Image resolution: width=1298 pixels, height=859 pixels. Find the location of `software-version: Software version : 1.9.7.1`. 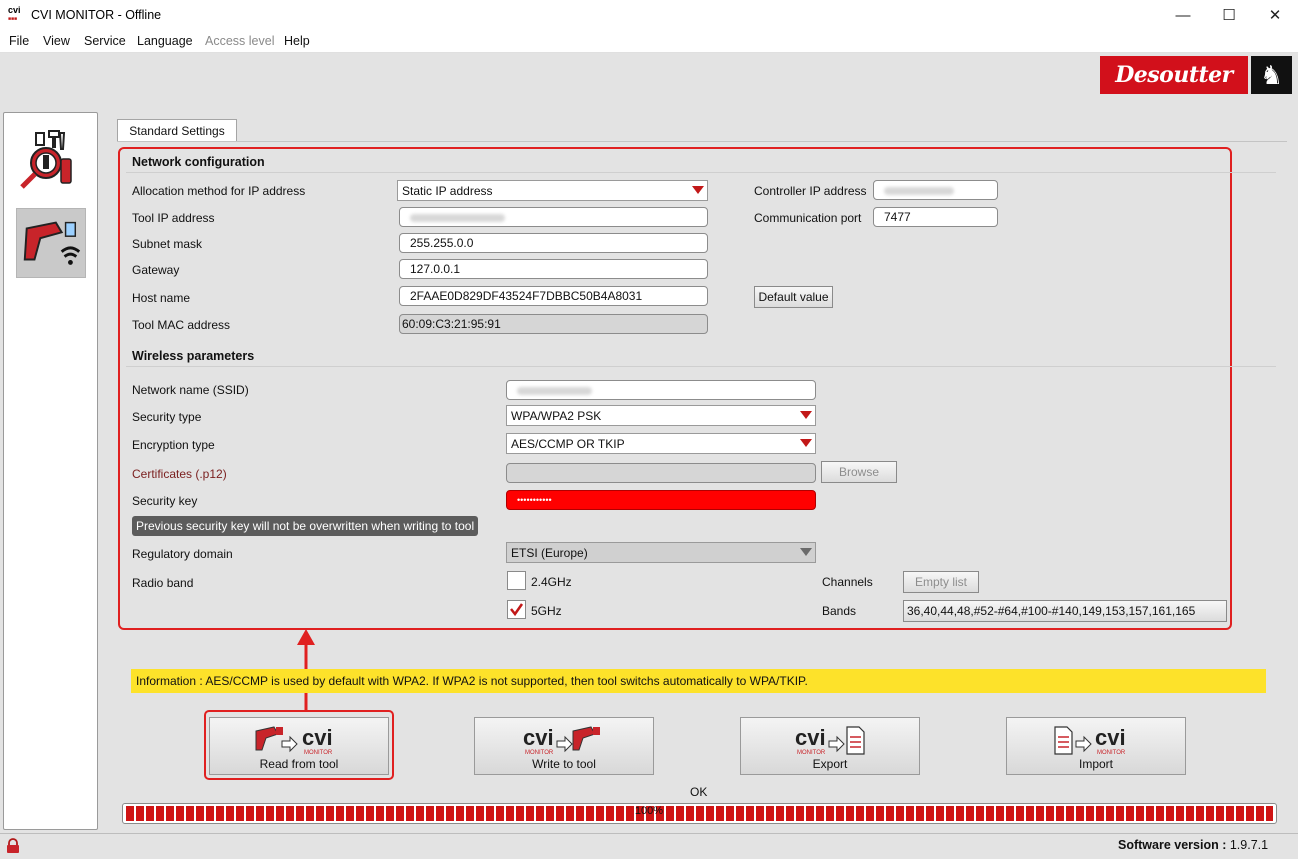

software-version: Software version : 1.9.7.1 is located at coordinates (1193, 845).